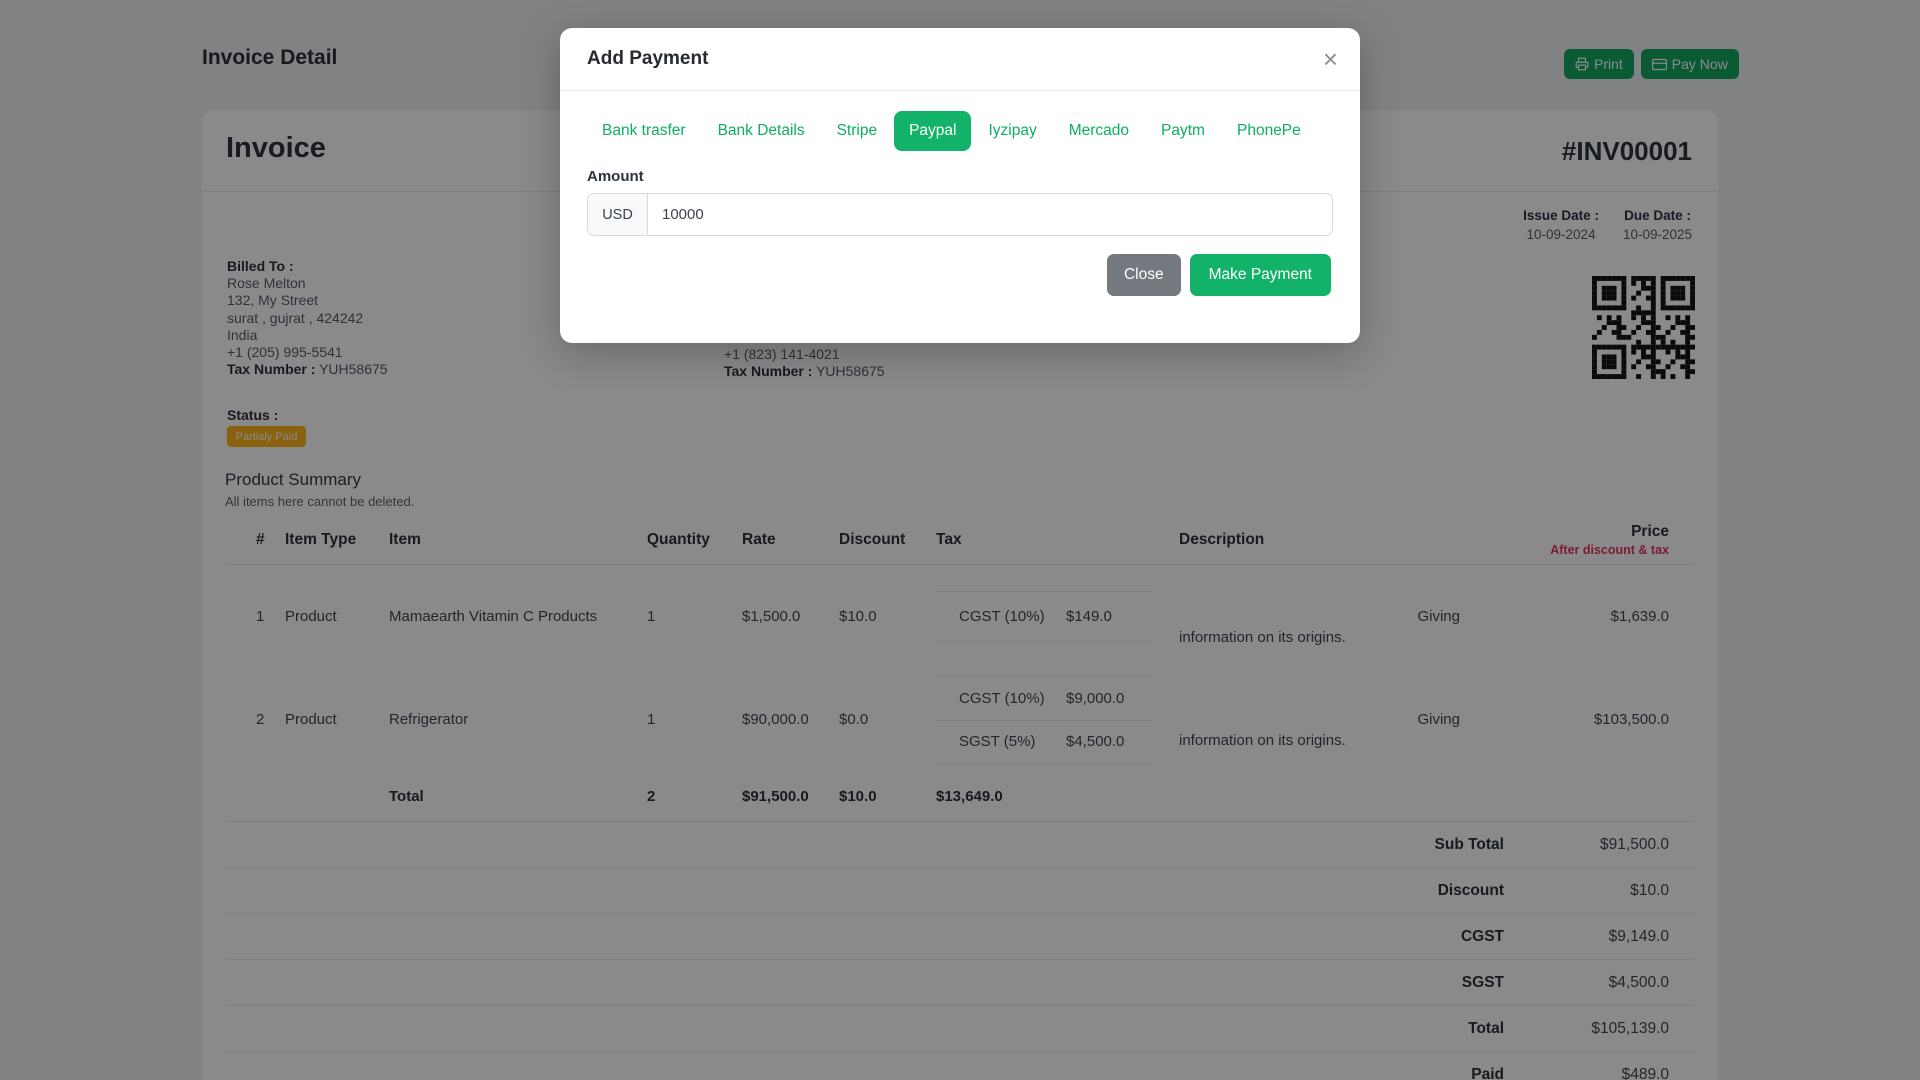  Describe the element at coordinates (1260, 275) in the screenshot. I see `make-payment-button: Make Payment` at that location.